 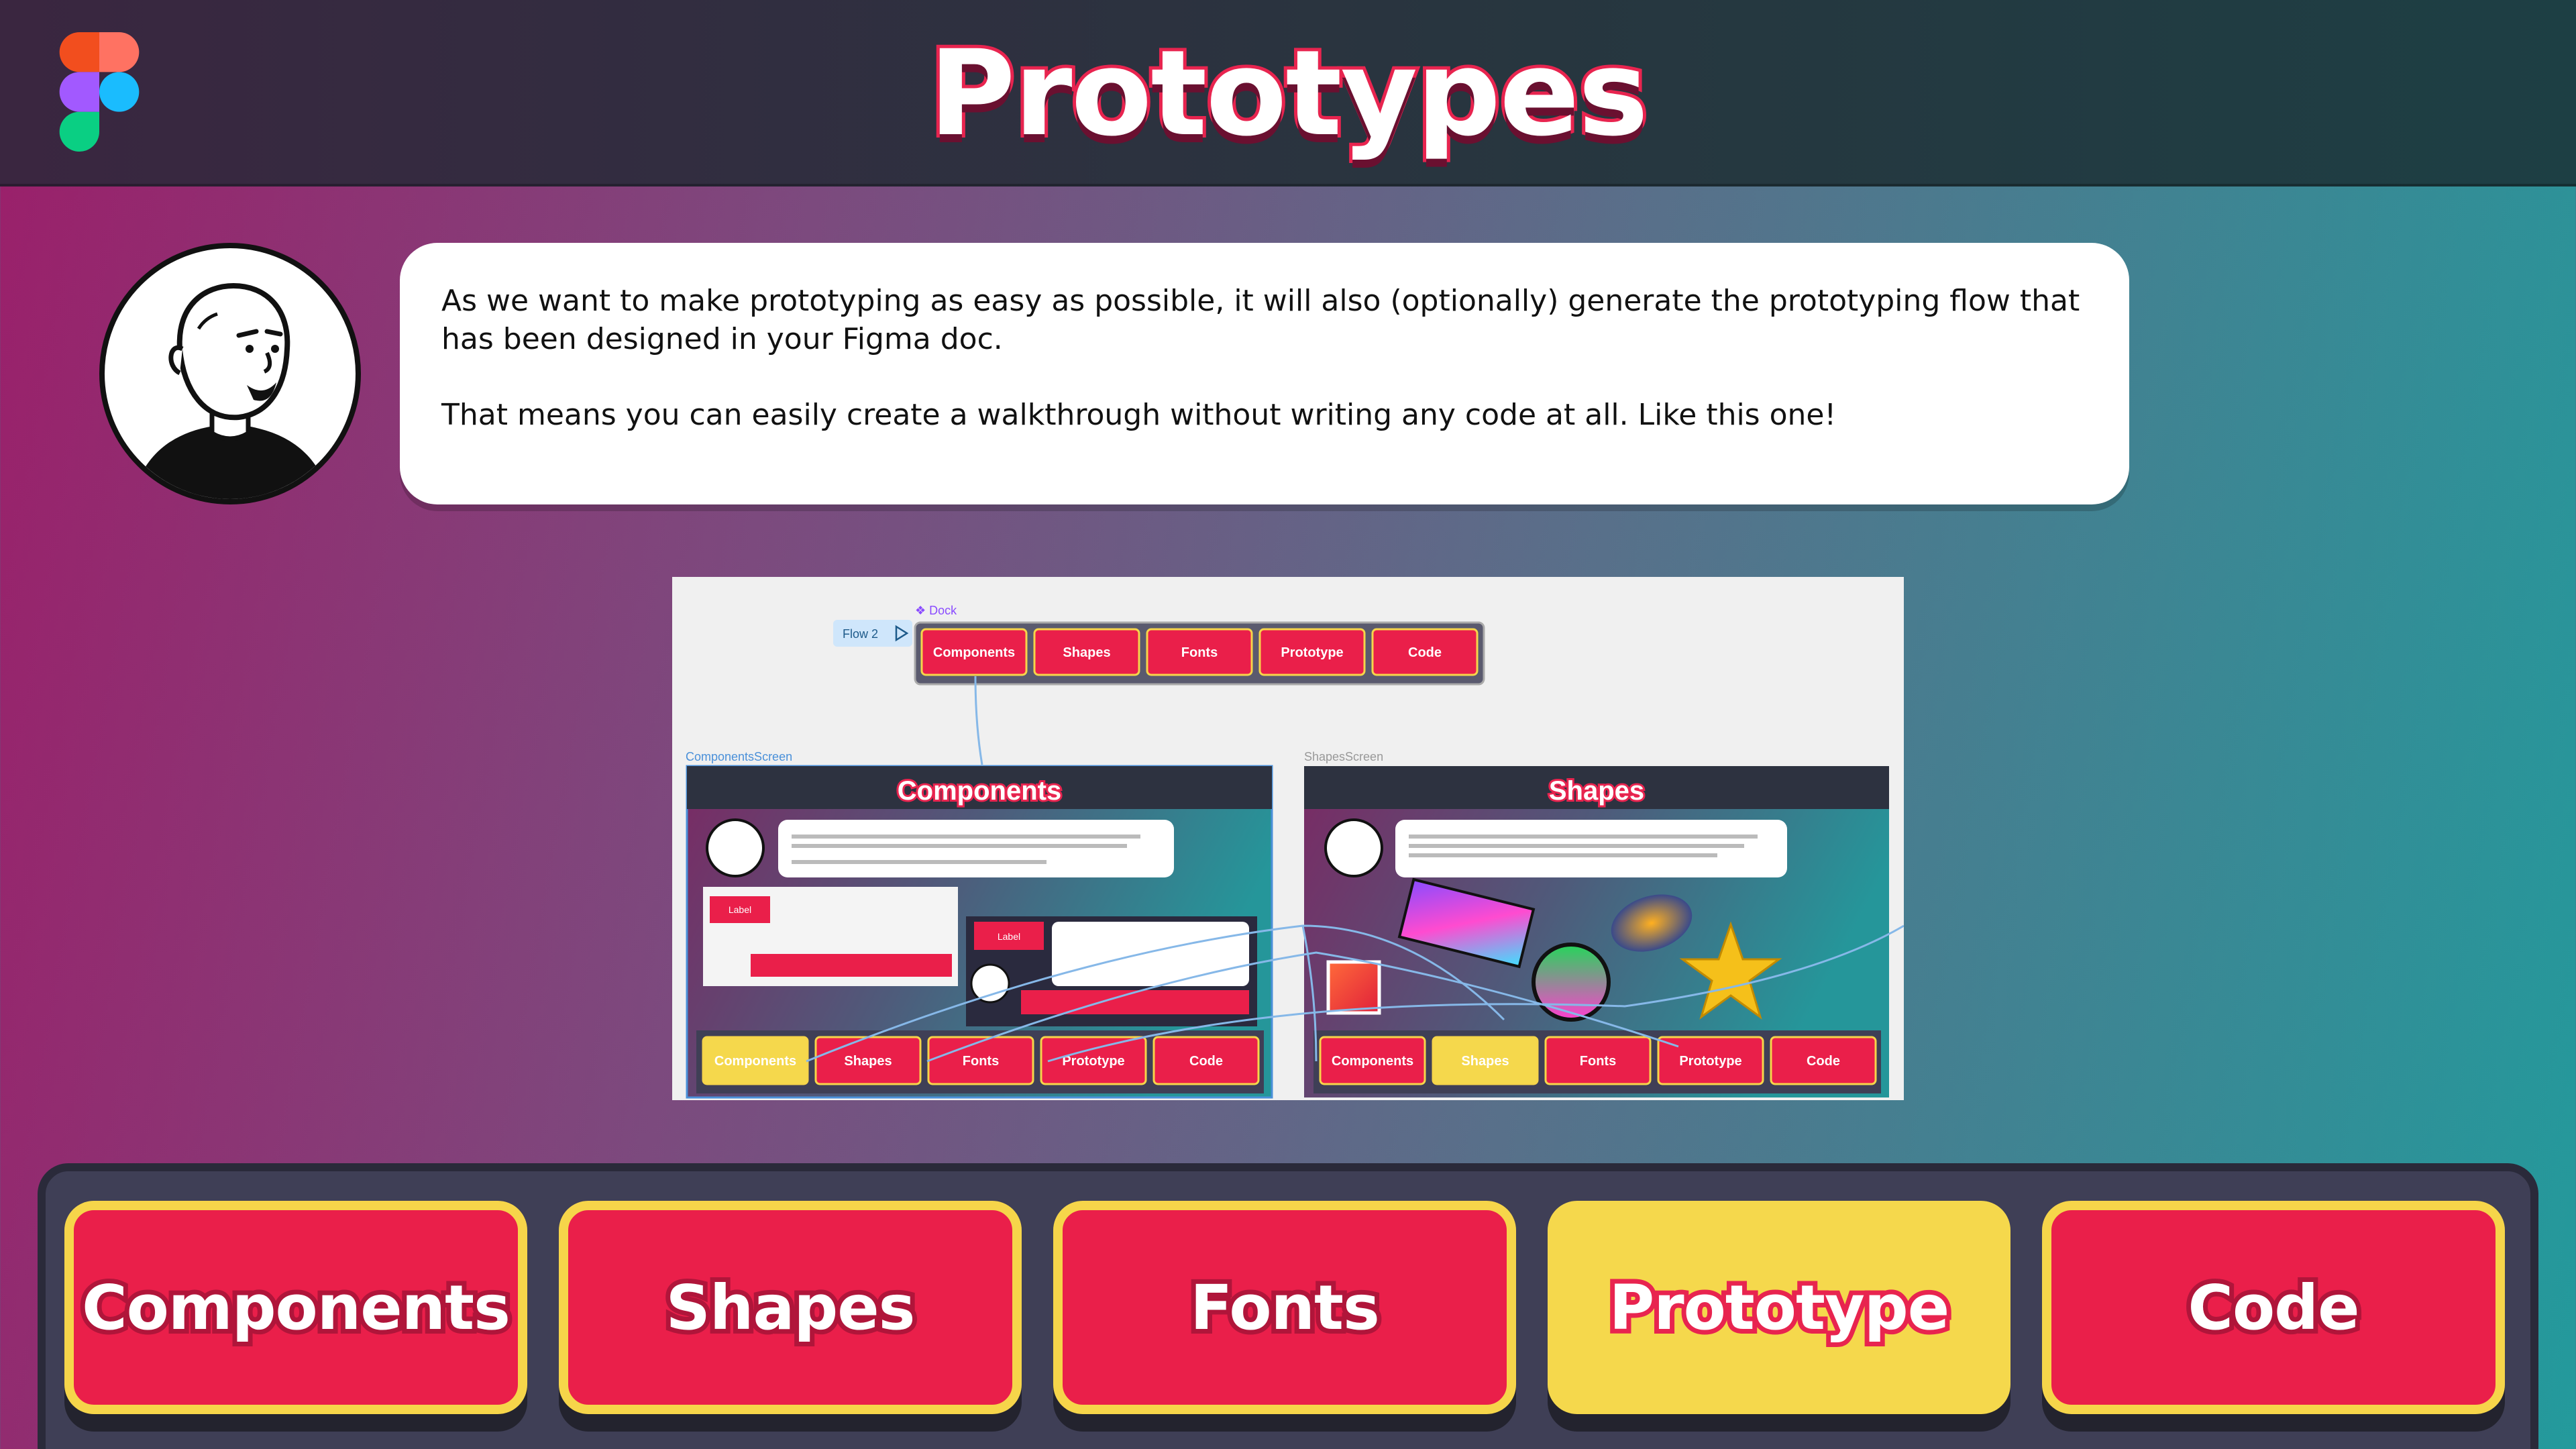 I want to click on dock-button-components: Components, so click(x=295, y=1307).